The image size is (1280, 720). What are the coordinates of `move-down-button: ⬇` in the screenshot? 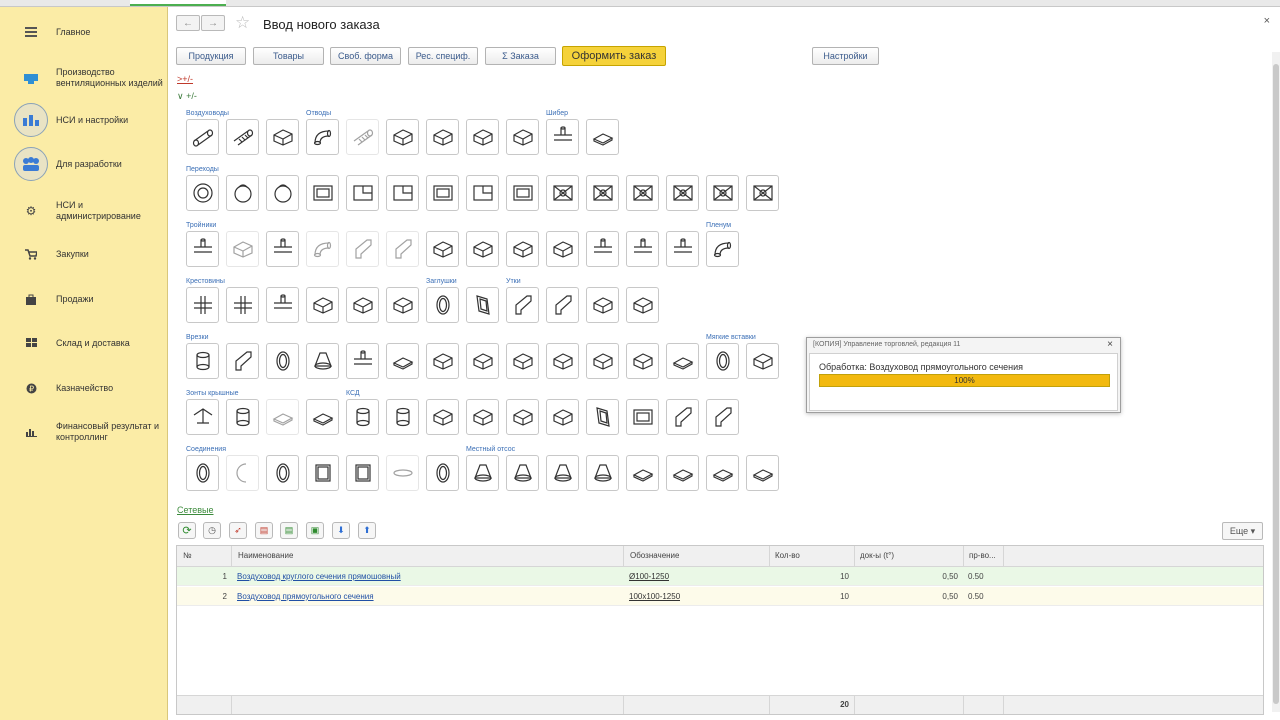 It's located at (341, 530).